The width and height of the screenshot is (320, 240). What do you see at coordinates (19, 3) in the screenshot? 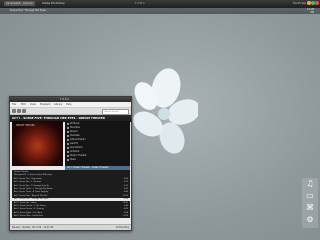
I see `task-amarok: banshee05 - Amarok` at bounding box center [19, 3].